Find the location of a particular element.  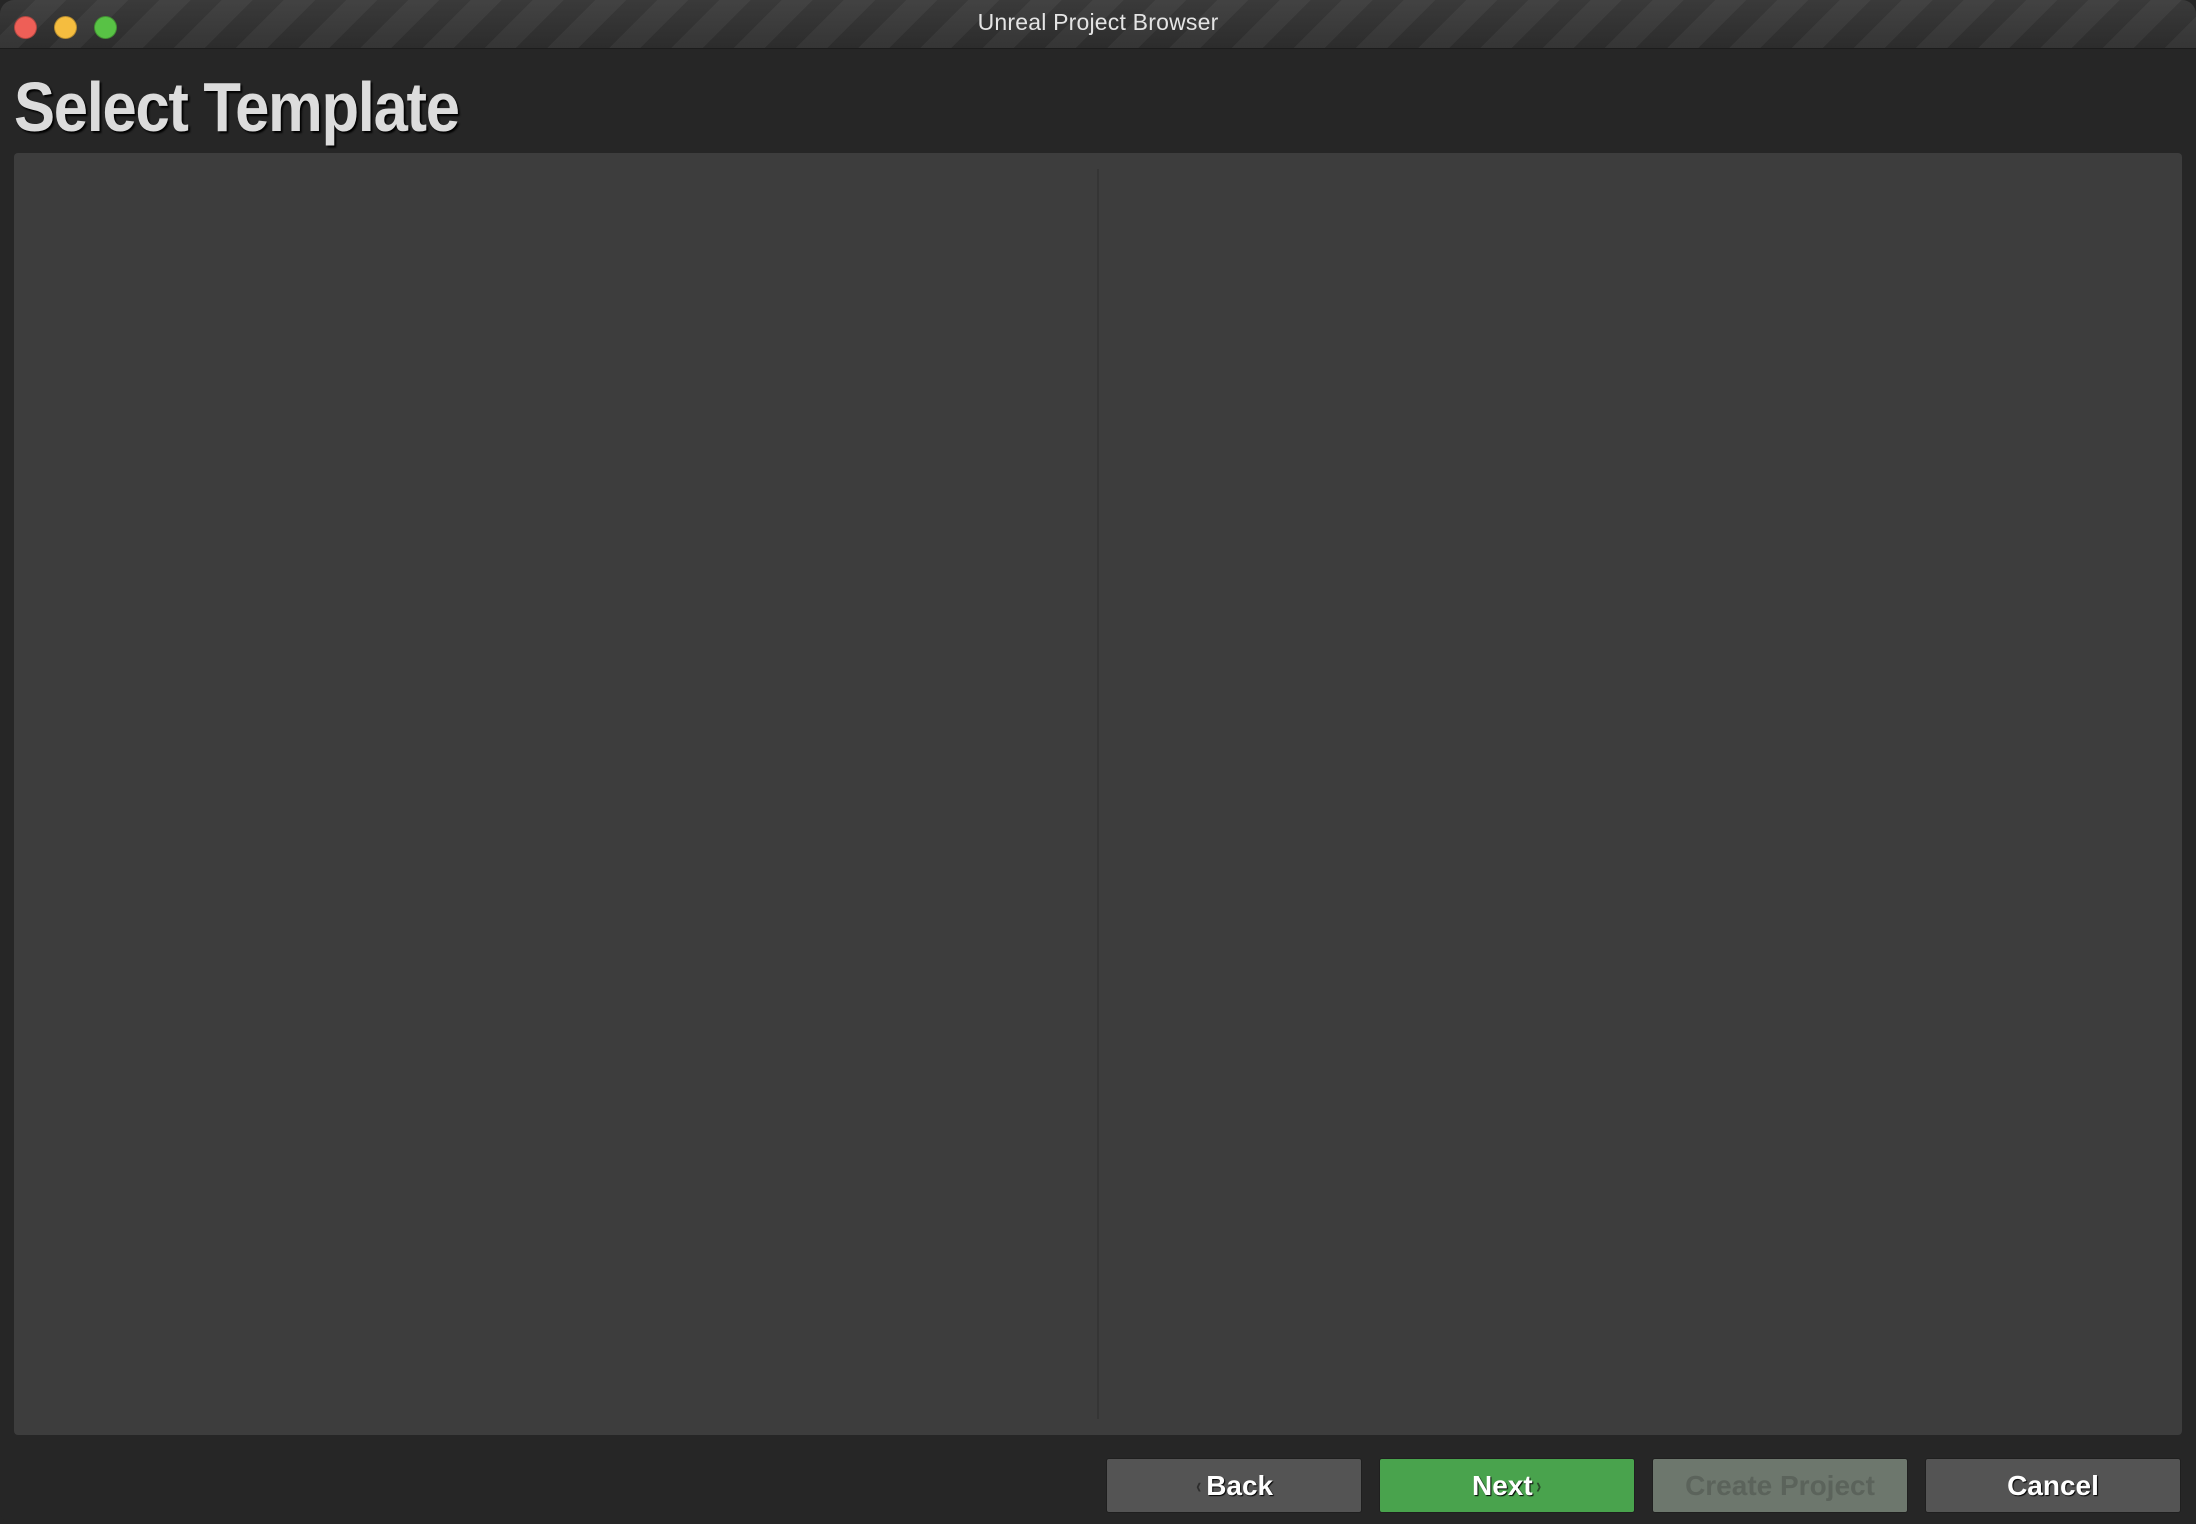

next-button: Next › is located at coordinates (1507, 1485).